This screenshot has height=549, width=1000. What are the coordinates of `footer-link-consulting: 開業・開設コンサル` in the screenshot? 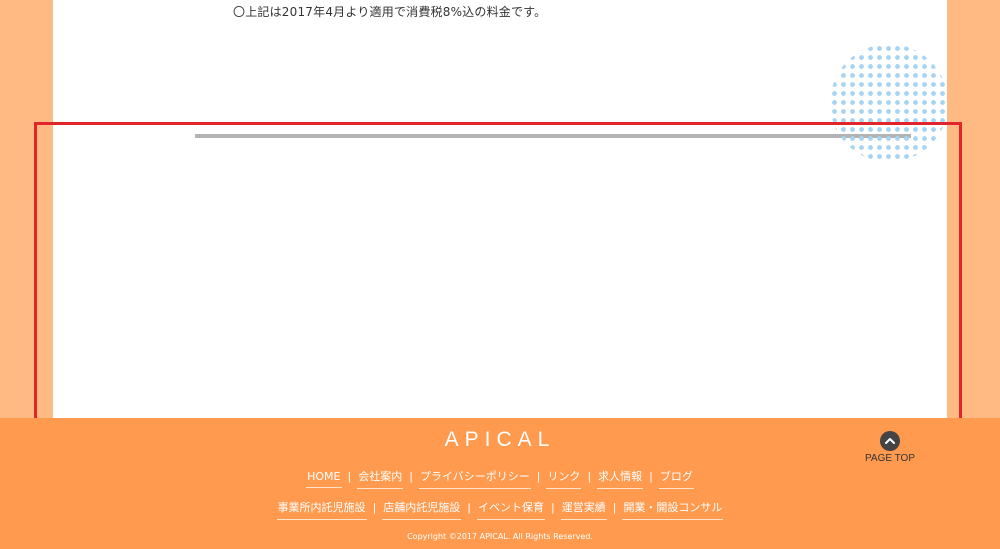 It's located at (673, 509).